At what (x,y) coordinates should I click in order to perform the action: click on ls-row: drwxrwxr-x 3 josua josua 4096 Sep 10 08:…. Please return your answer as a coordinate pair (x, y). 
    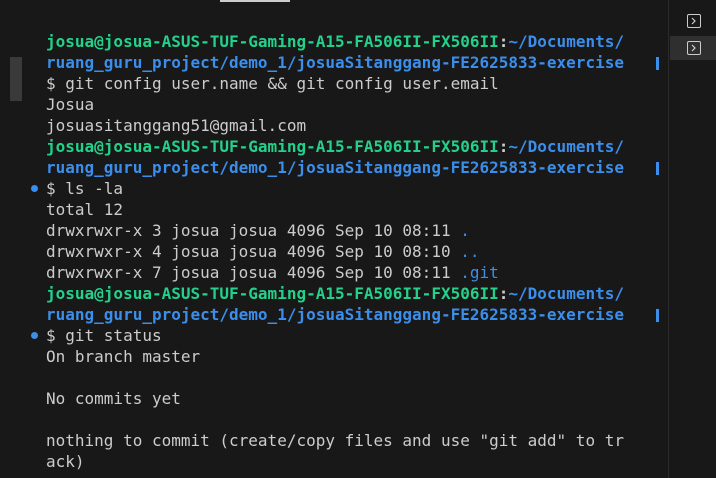
    Looking at the image, I should click on (351, 230).